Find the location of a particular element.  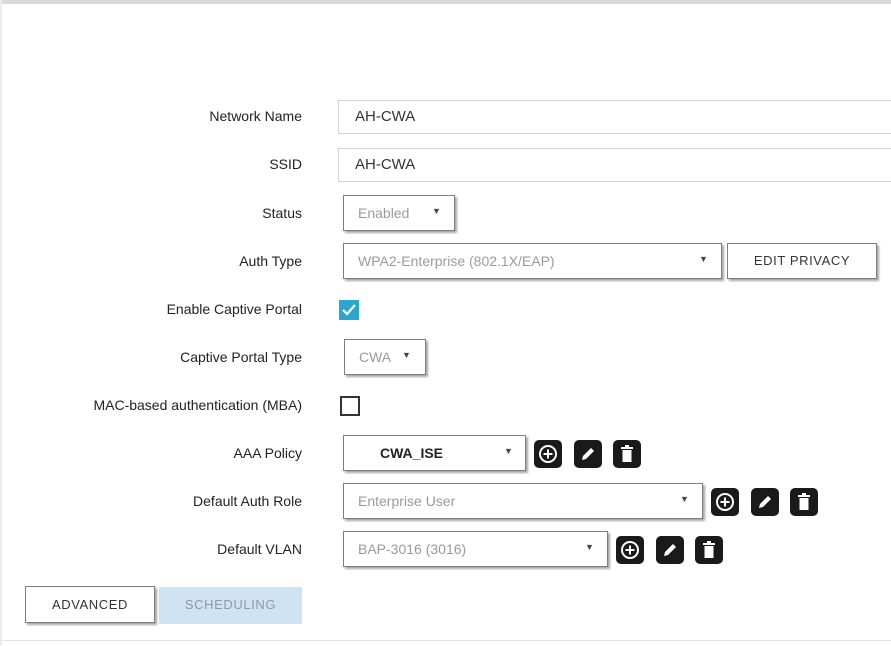

aaa-policy-label: AAA Policy is located at coordinates (267, 453).